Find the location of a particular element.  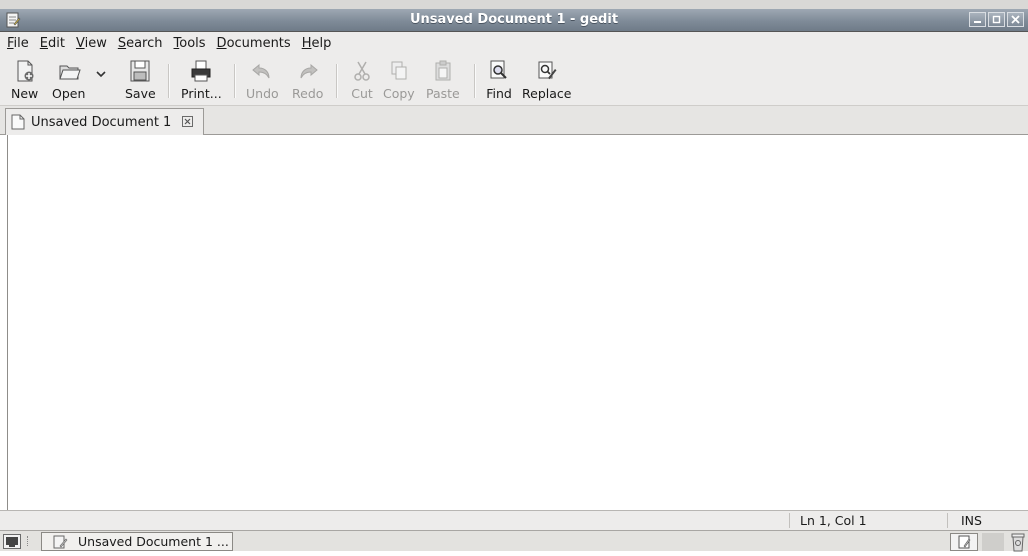

menu-edit-mnemonic: E is located at coordinates (43, 43).